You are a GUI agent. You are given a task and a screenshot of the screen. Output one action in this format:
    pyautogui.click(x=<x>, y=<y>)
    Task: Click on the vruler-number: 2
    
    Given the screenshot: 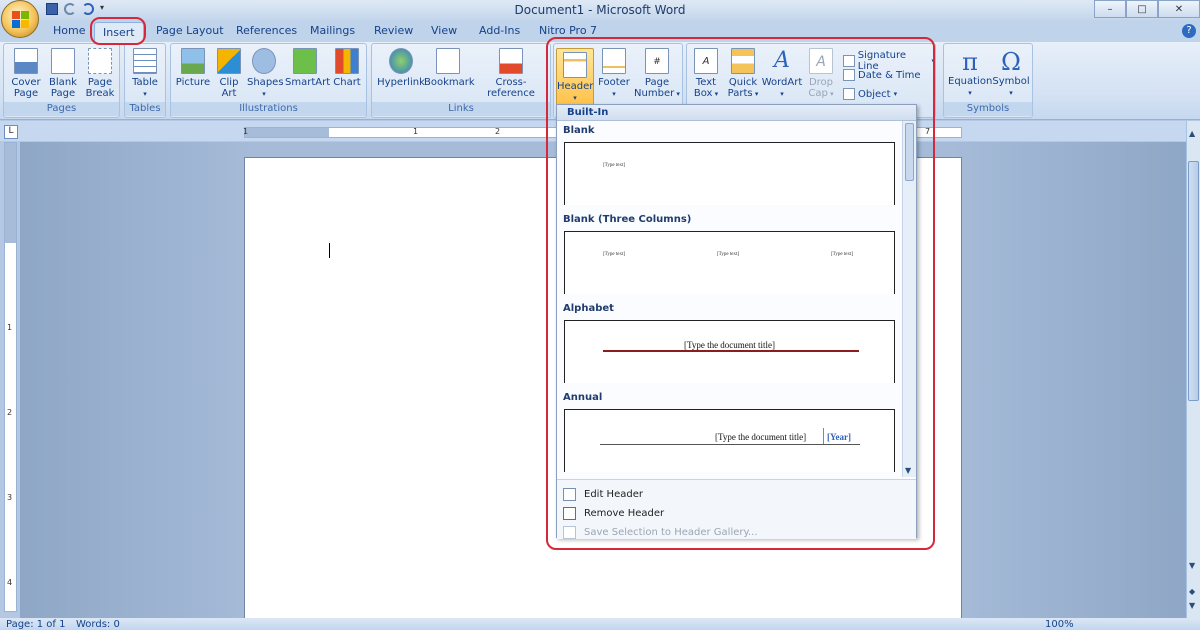 What is the action you would take?
    pyautogui.click(x=10, y=412)
    